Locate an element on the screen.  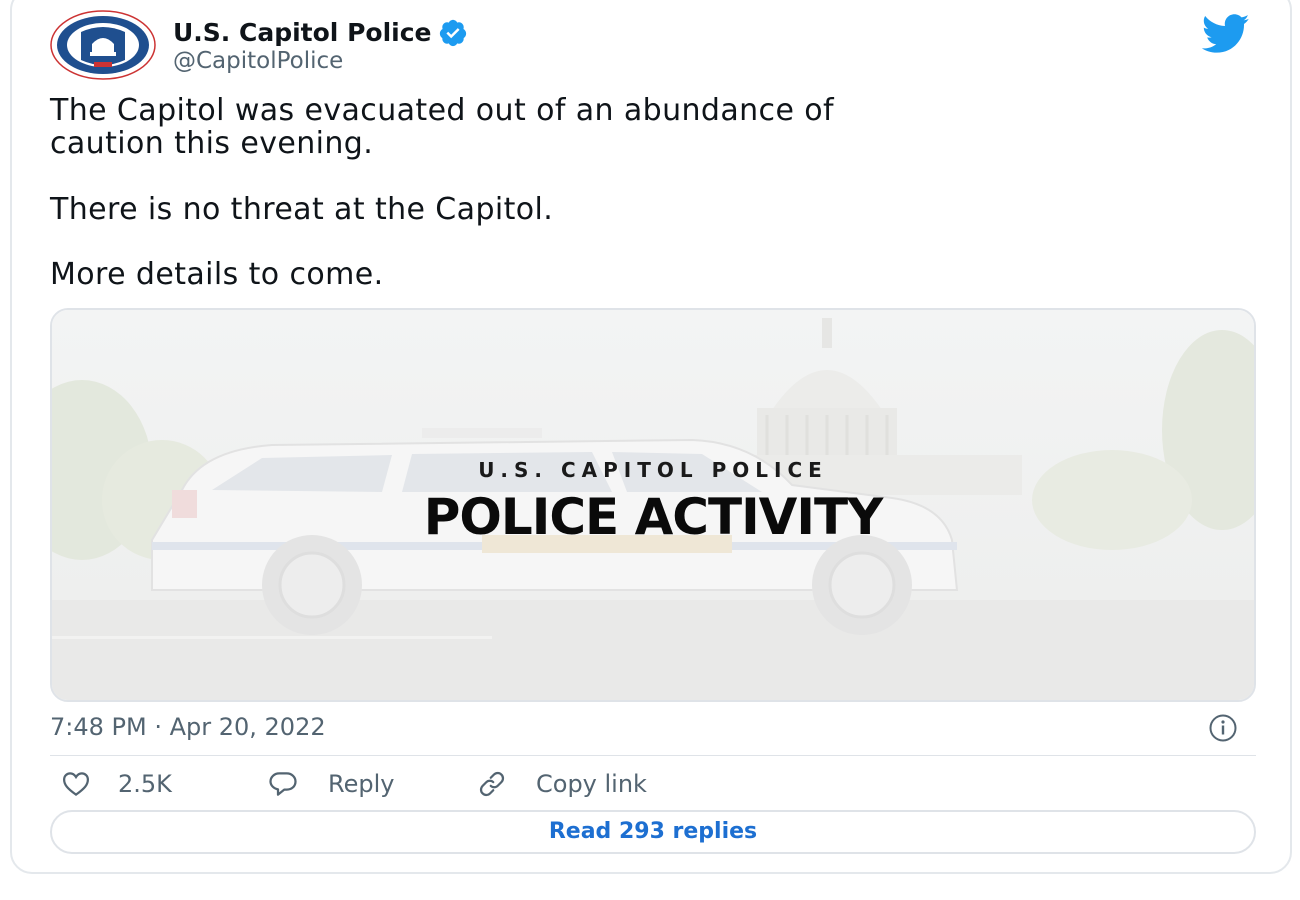
media-title: POLICE ACTIVITY is located at coordinates (653, 517).